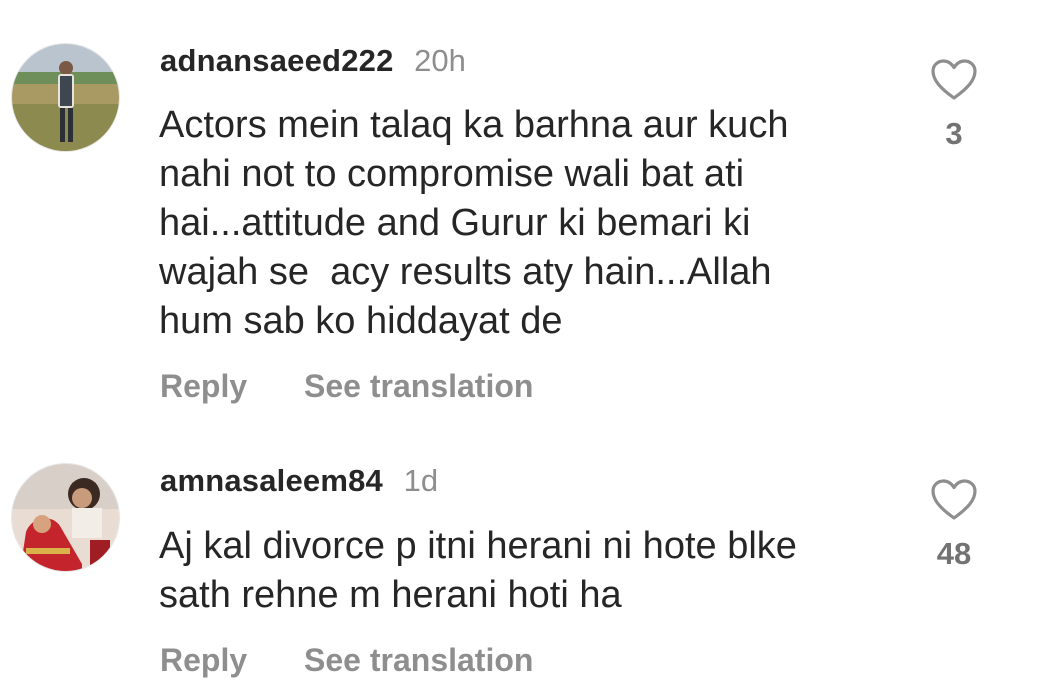 This screenshot has height=700, width=1044. Describe the element at coordinates (455, 223) in the screenshot. I see `comment-text-line: hai...attitude and Gurur ki bemari ki` at that location.